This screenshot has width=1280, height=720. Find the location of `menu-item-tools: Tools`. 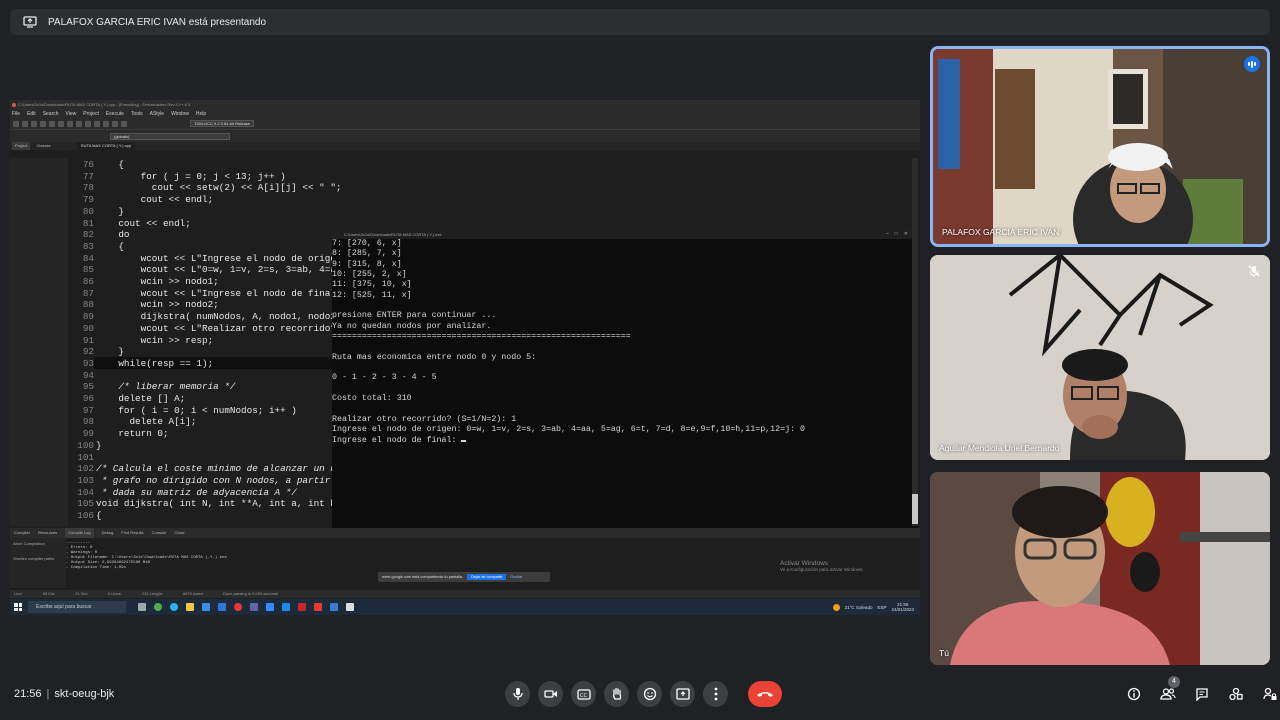

menu-item-tools: Tools is located at coordinates (137, 114).